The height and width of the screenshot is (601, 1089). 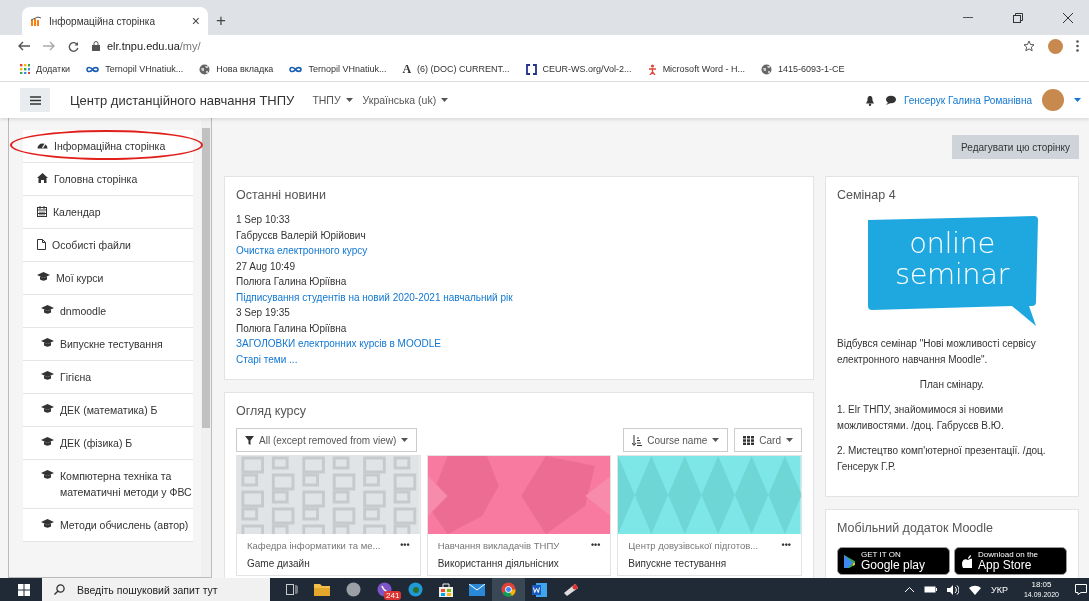 What do you see at coordinates (709, 515) in the screenshot?
I see `course-card: Центр довузівської підготов... ••• Випускне тестування` at bounding box center [709, 515].